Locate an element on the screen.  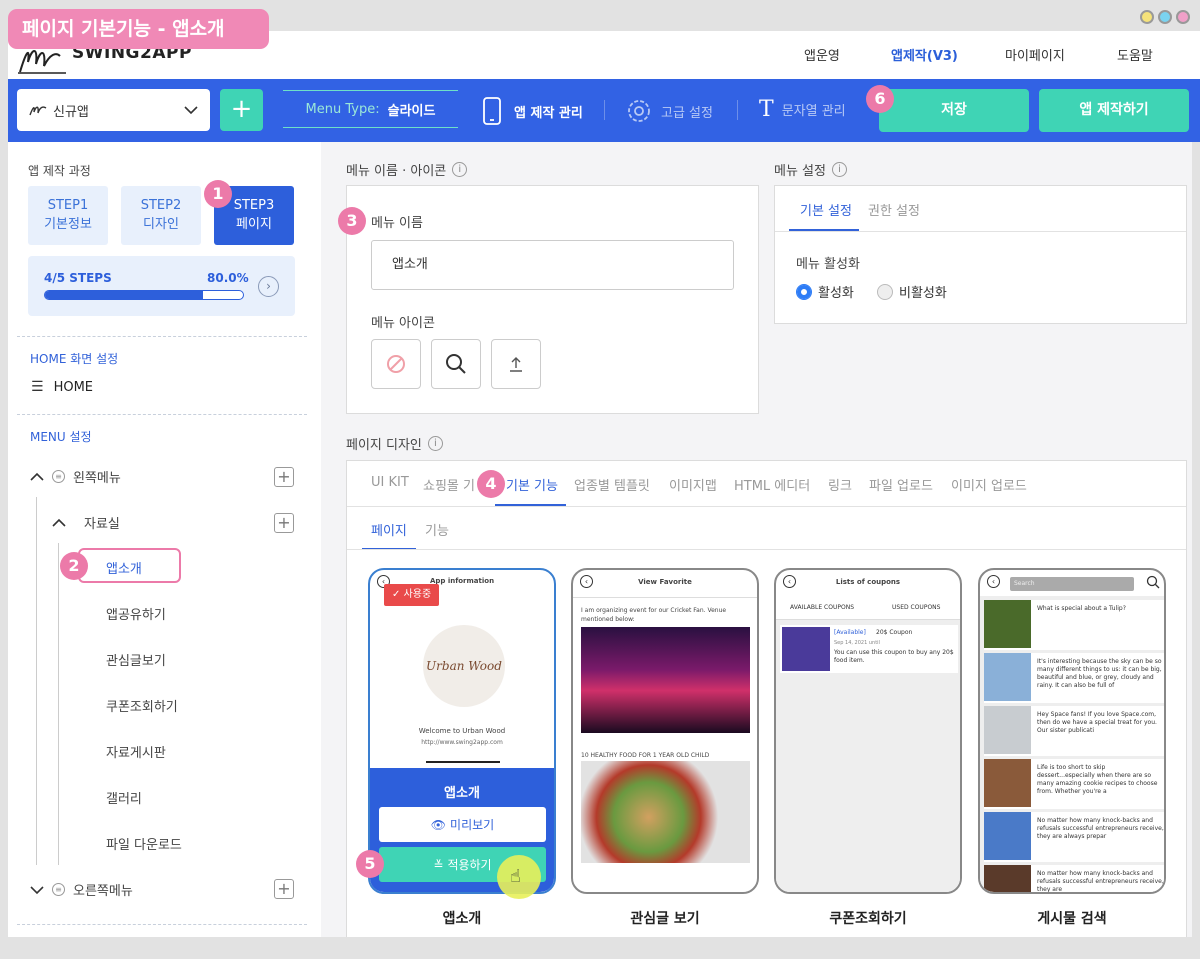
menu-item-board: 자료게시판 is located at coordinates (136, 751).